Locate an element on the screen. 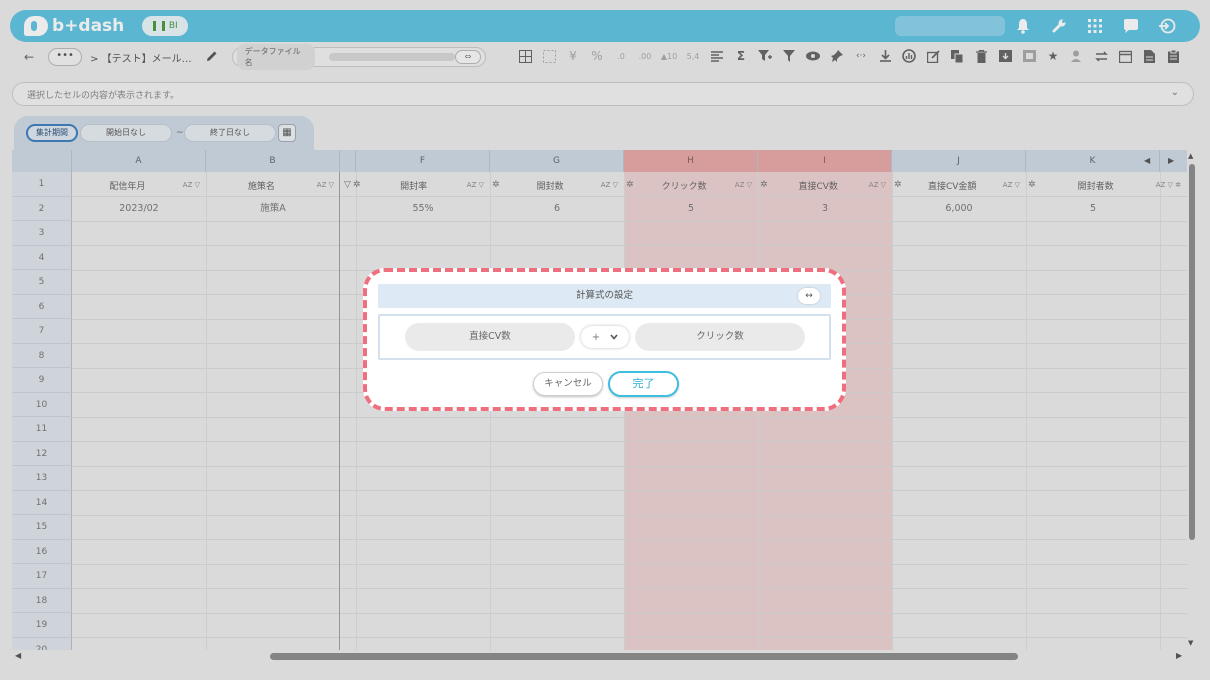  formula-settings-dialog: 計算式の設定 ↔ 直接CV数 + クリック数 キャンセル 完了 is located at coordinates (604, 339).